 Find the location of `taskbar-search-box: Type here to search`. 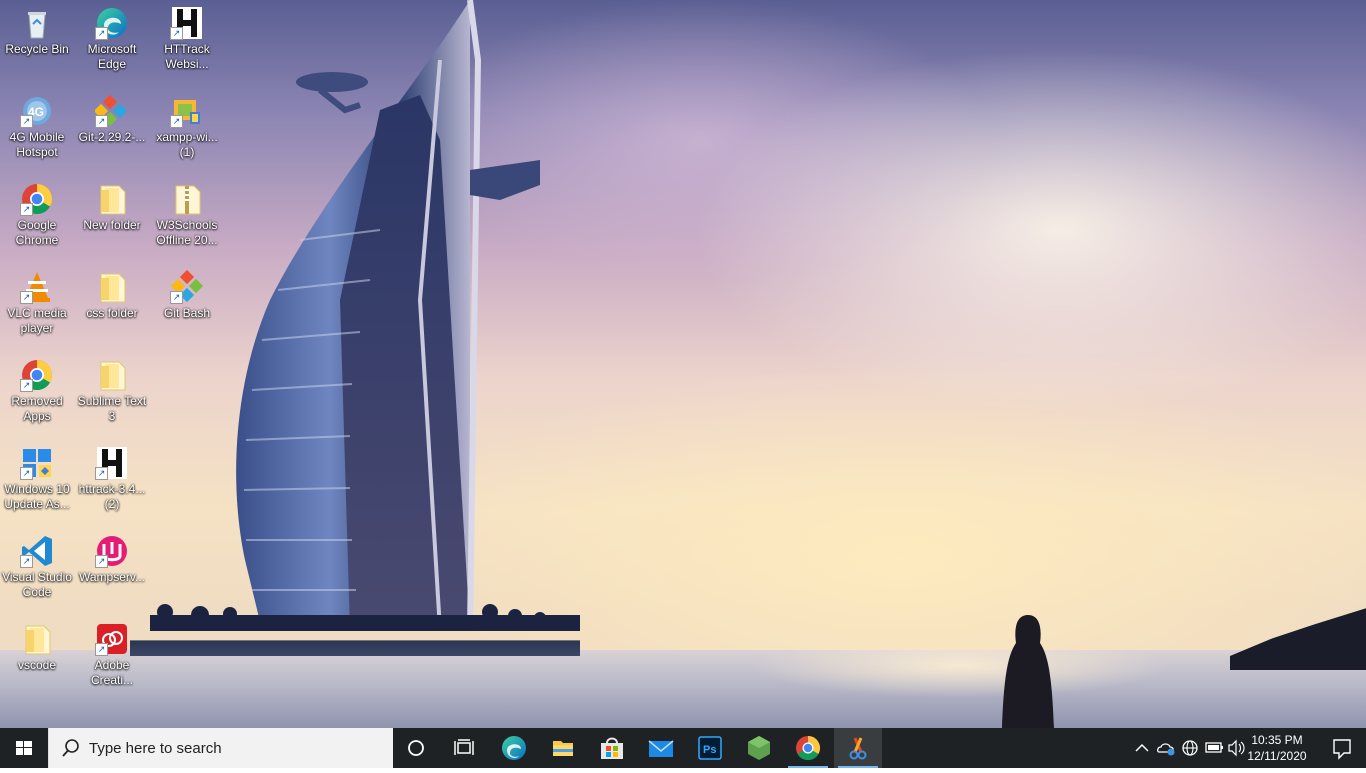

taskbar-search-box: Type here to search is located at coordinates (220, 748).